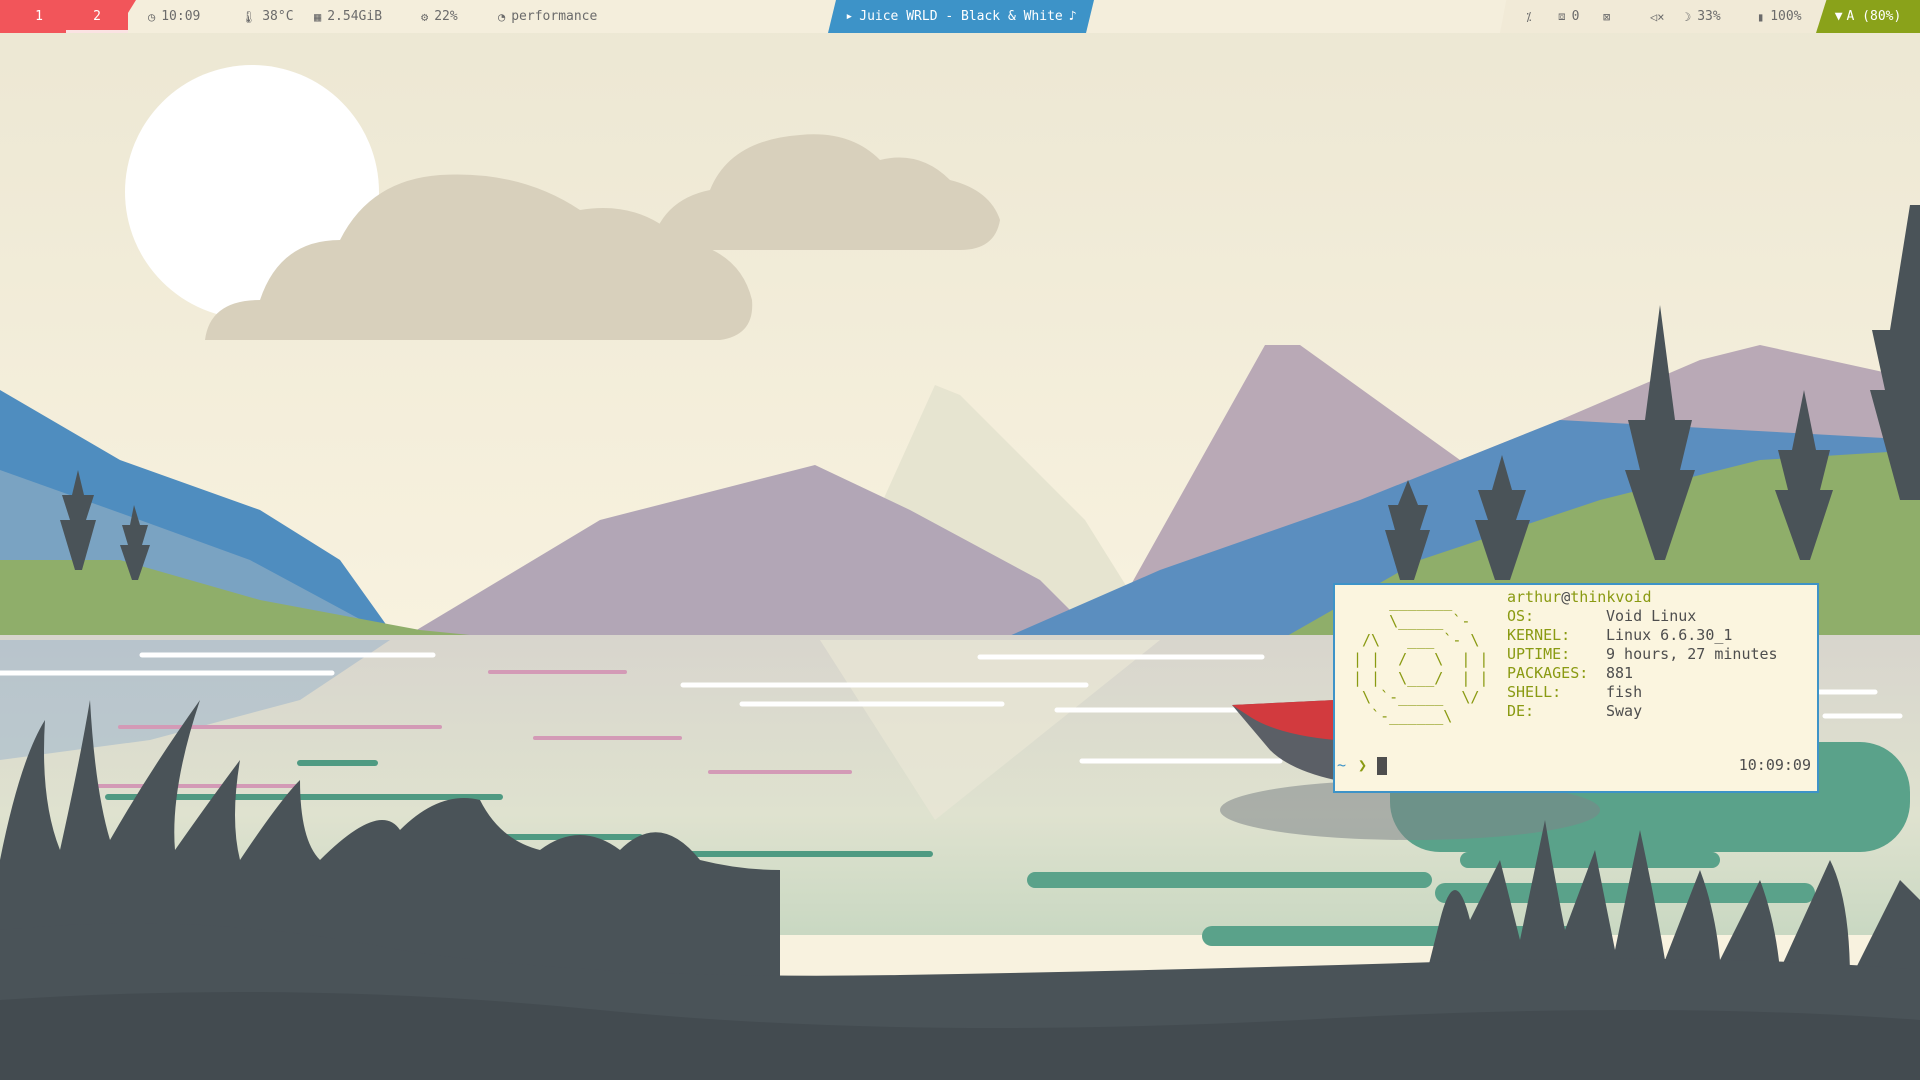 Image resolution: width=1920 pixels, height=1080 pixels. I want to click on temperature-module: 🌡 38°C, so click(267, 16).